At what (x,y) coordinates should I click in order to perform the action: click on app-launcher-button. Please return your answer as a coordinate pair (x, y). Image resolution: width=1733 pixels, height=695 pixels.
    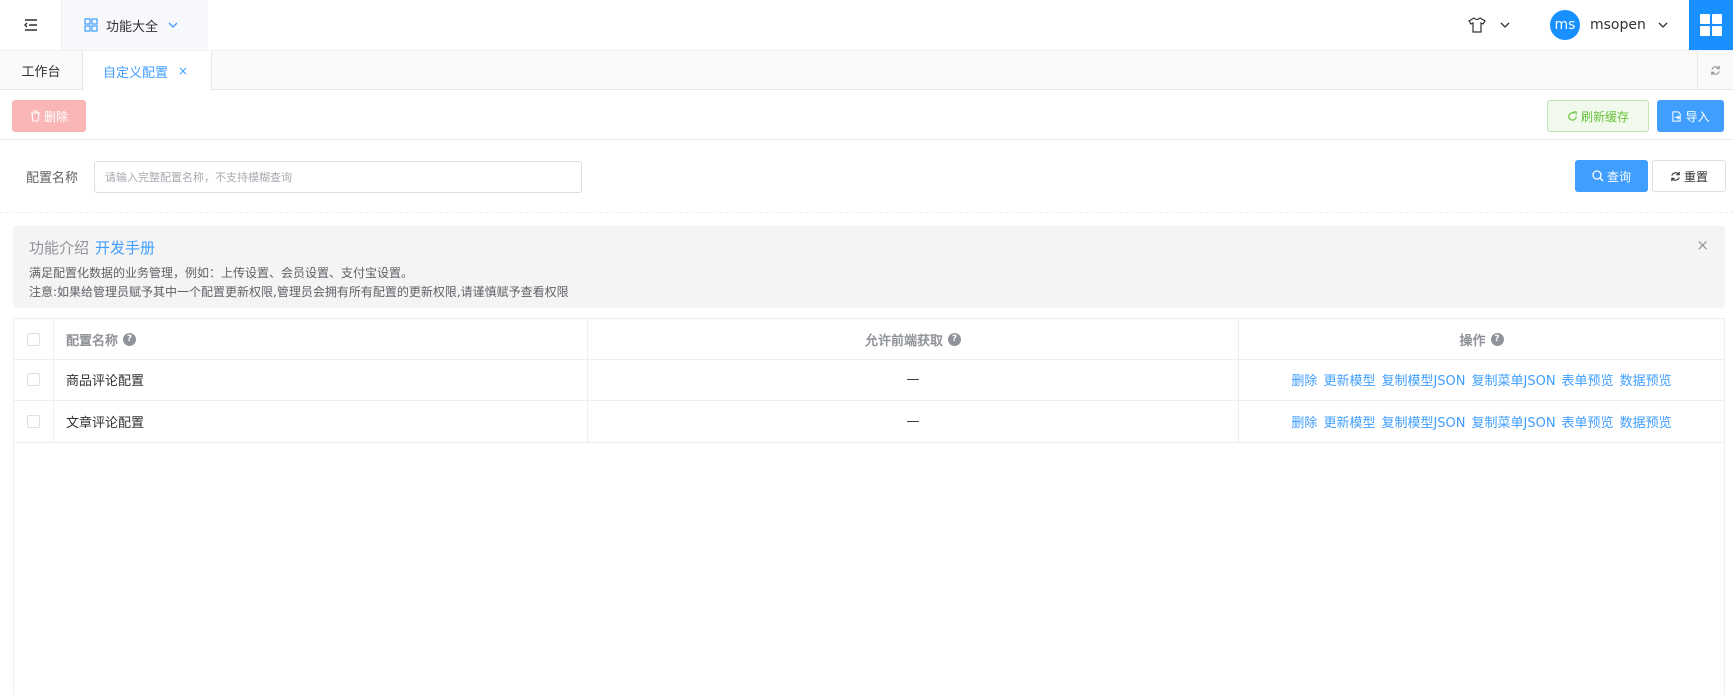
    Looking at the image, I should click on (1711, 25).